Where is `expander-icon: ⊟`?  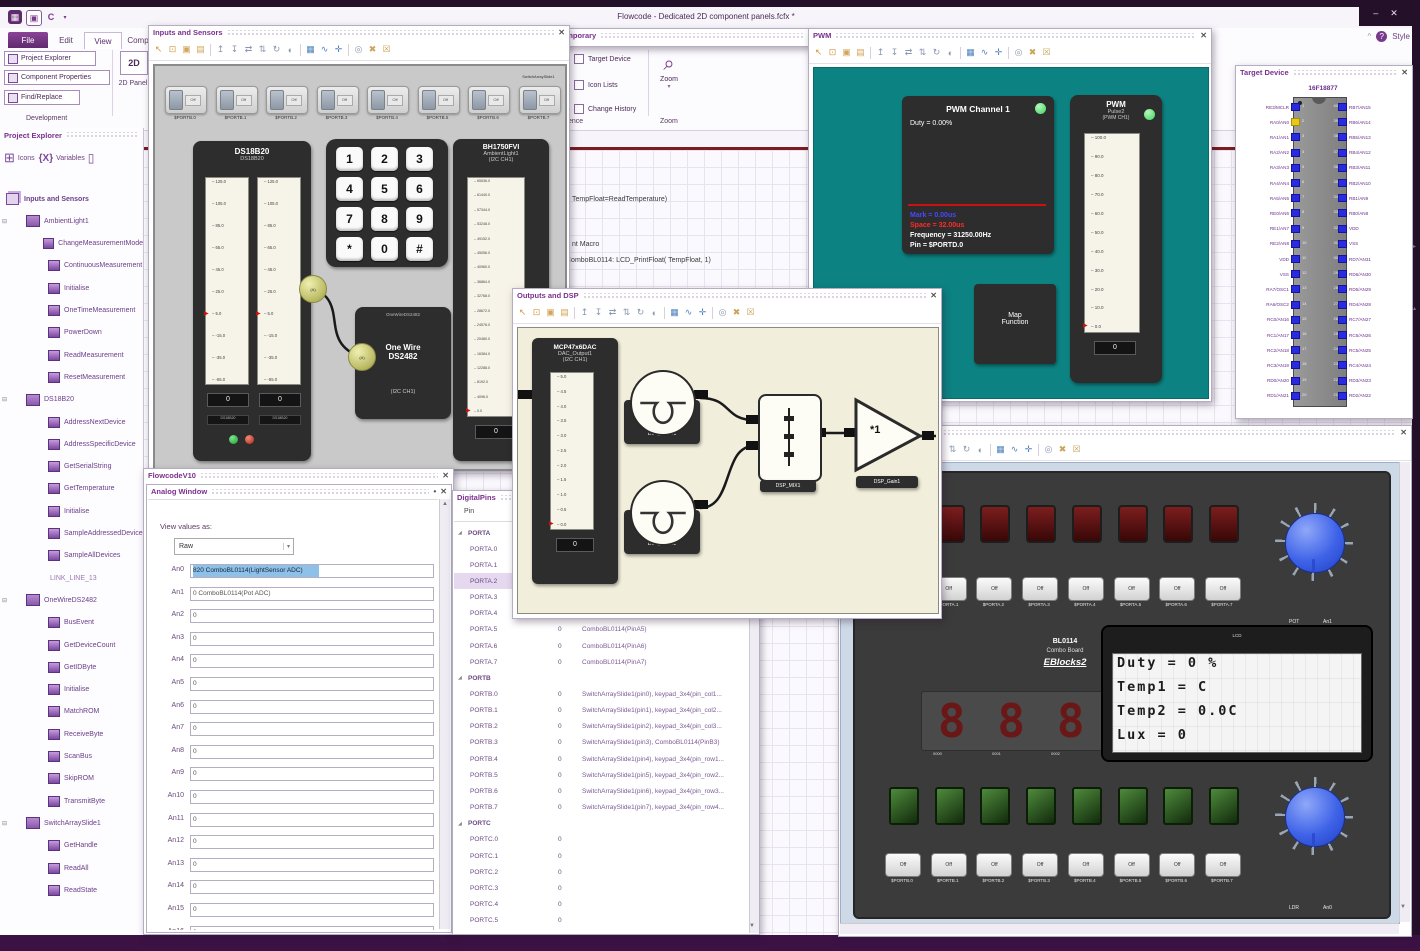
expander-icon: ⊟ is located at coordinates (6, 600).